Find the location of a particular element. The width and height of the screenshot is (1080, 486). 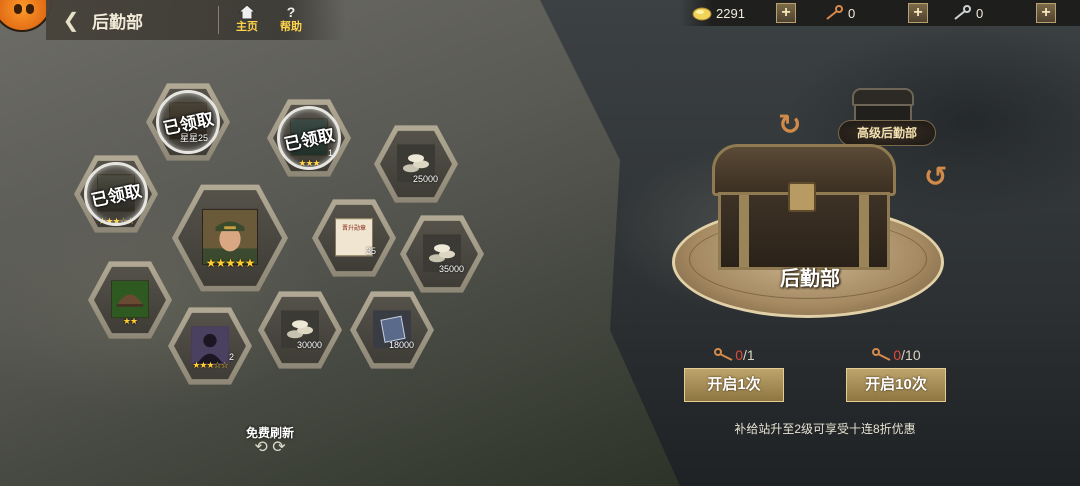

keys-need: /10 is located at coordinates (911, 355).